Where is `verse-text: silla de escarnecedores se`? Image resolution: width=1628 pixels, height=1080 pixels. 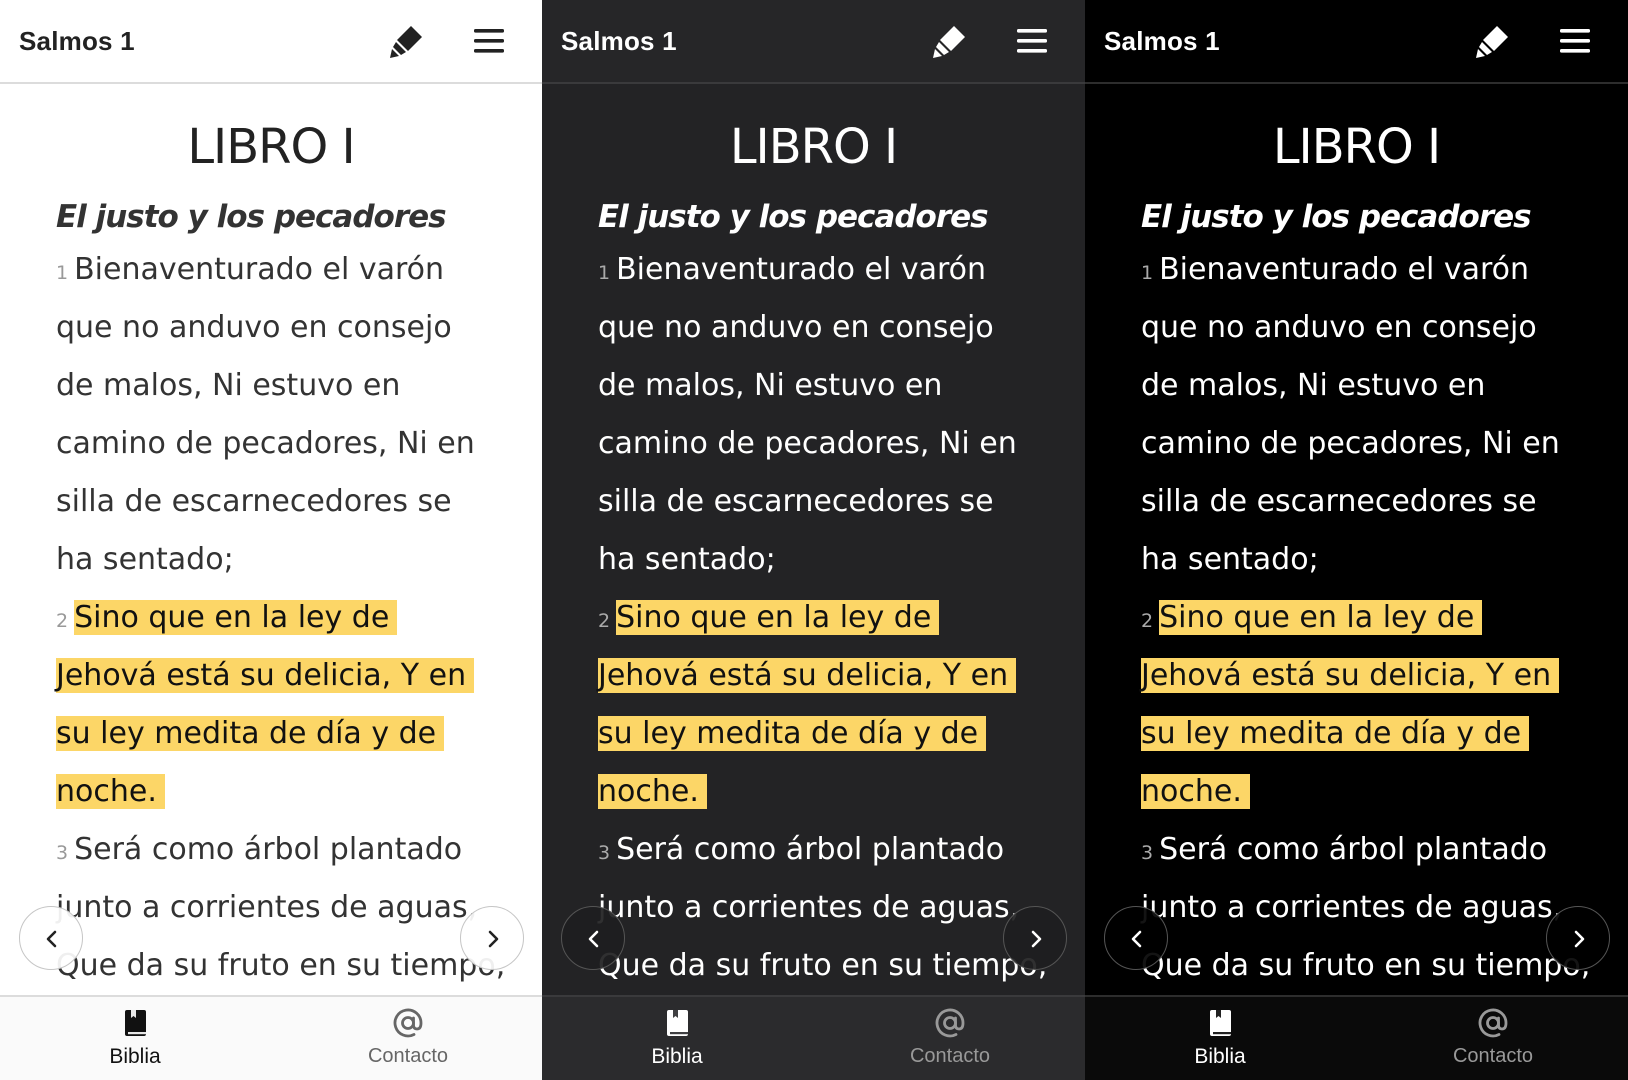 verse-text: silla de escarnecedores se is located at coordinates (254, 501).